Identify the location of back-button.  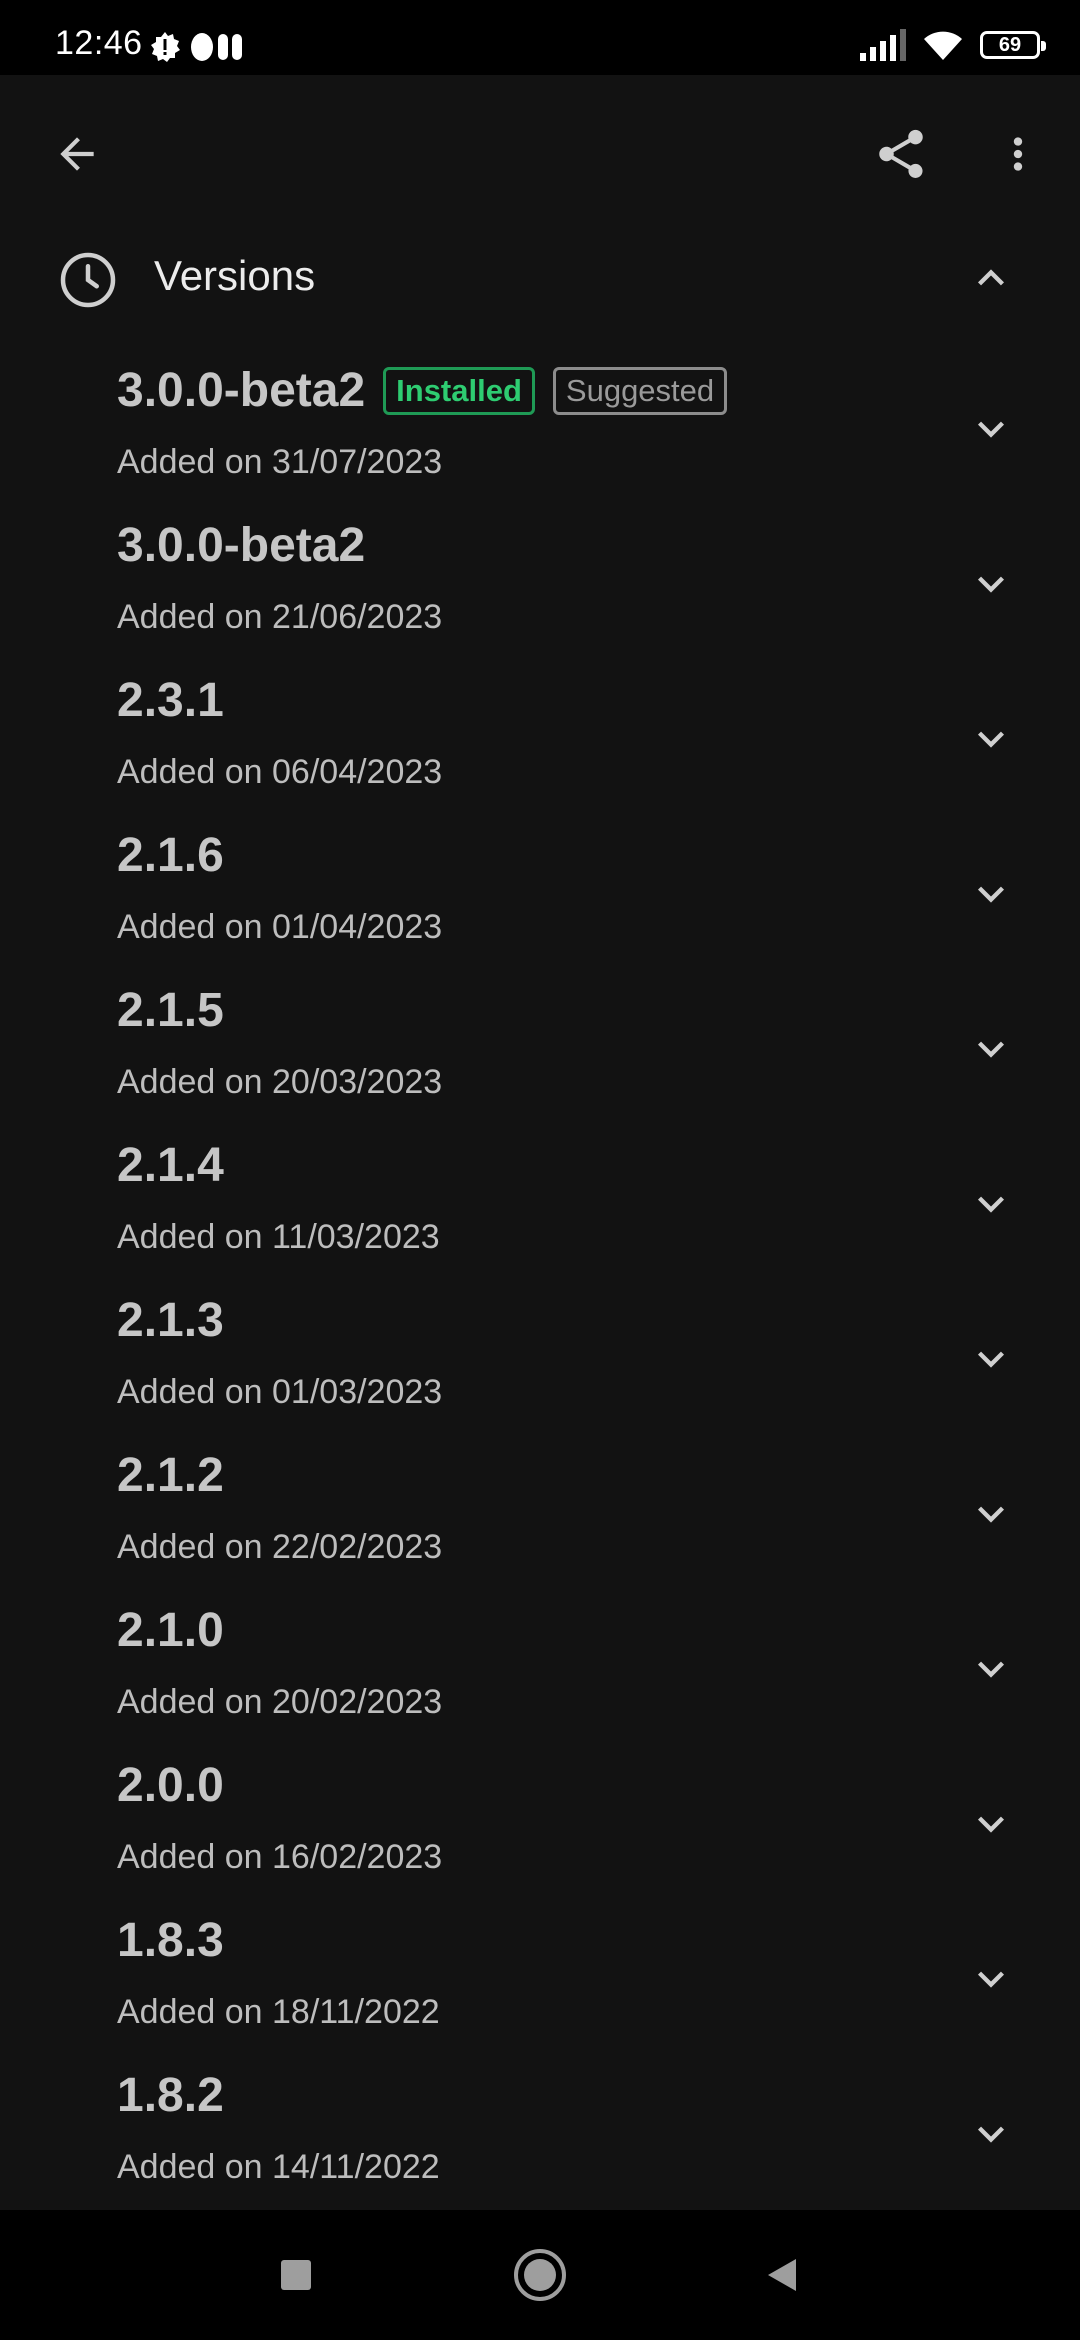
(77, 154).